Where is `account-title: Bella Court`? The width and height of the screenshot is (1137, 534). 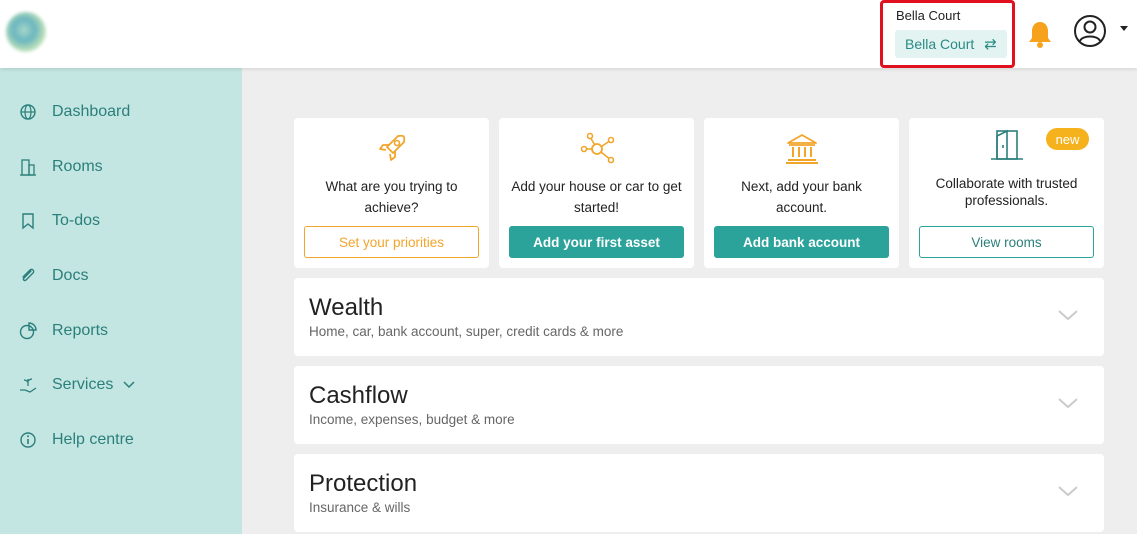
account-title: Bella Court is located at coordinates (928, 15).